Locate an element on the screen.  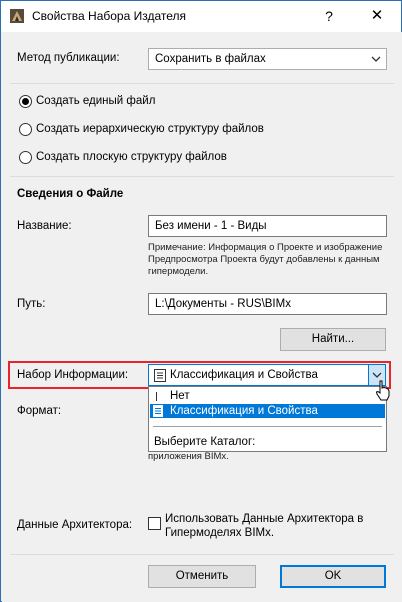
architect-data-checkbox is located at coordinates (154, 523).